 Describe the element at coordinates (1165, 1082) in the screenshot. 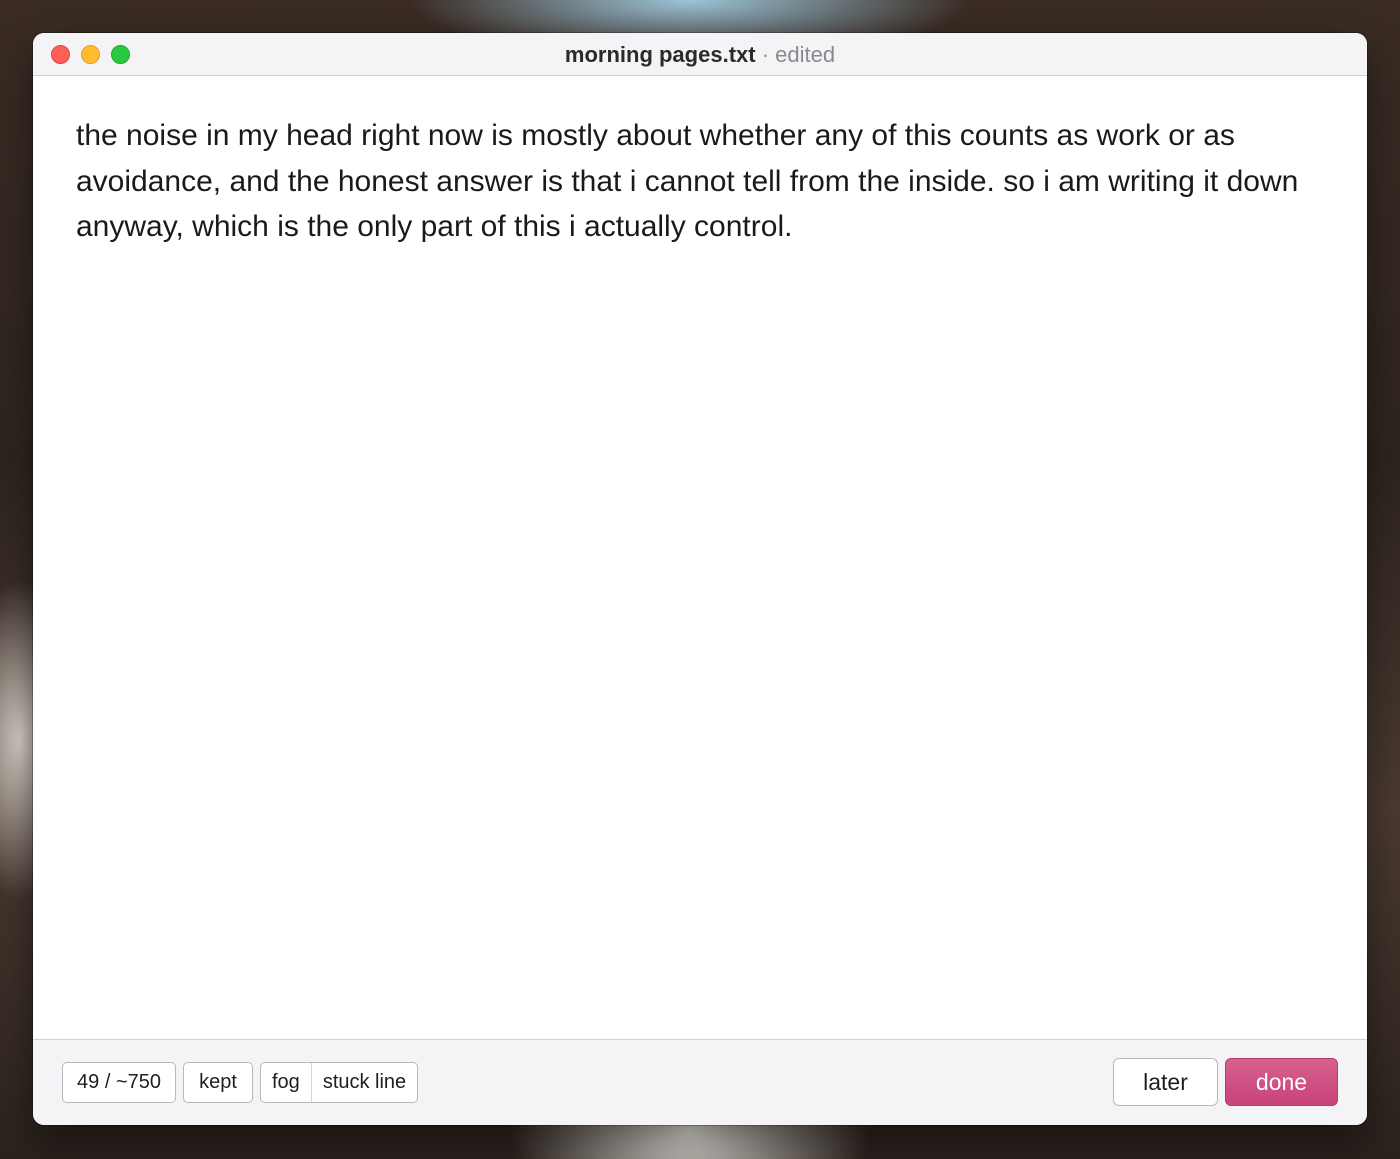

I see `later-button: later` at that location.